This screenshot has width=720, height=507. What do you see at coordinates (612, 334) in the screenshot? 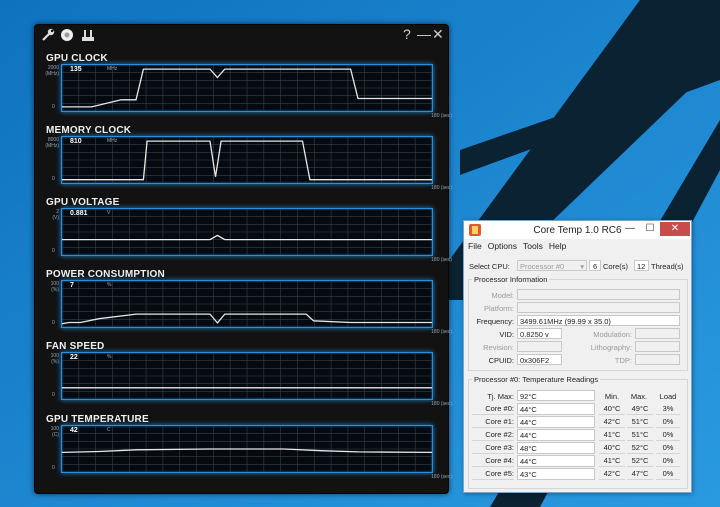
I see `modulation-label: Modulation:` at bounding box center [612, 334].